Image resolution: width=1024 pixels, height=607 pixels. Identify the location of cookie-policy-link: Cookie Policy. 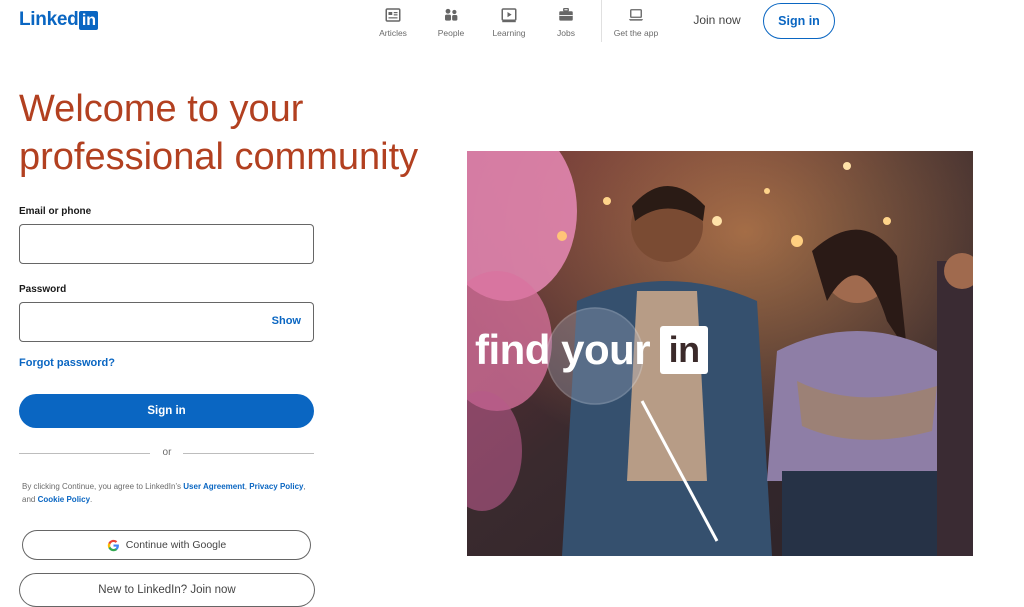
(64, 499).